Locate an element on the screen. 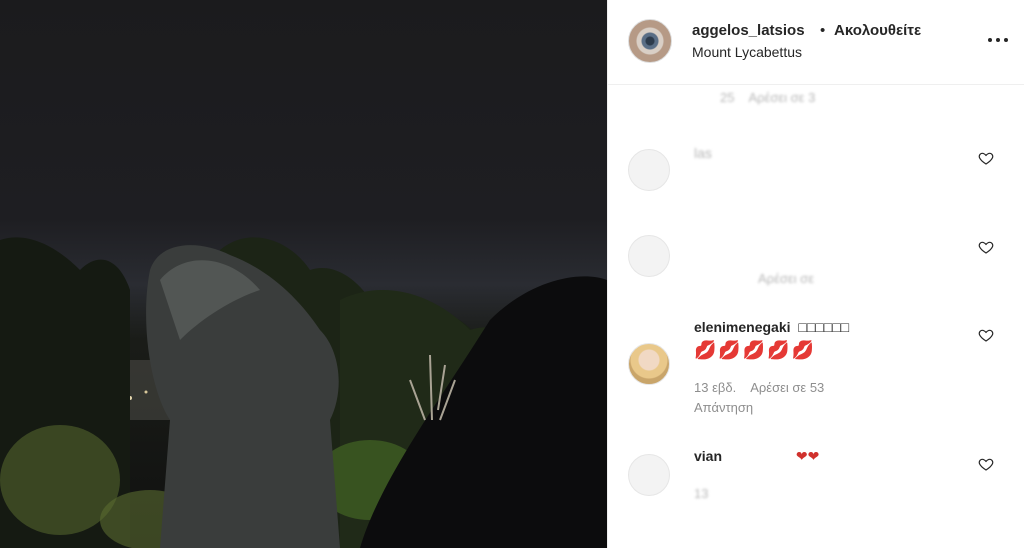  comment-time: 25 is located at coordinates (727, 97).